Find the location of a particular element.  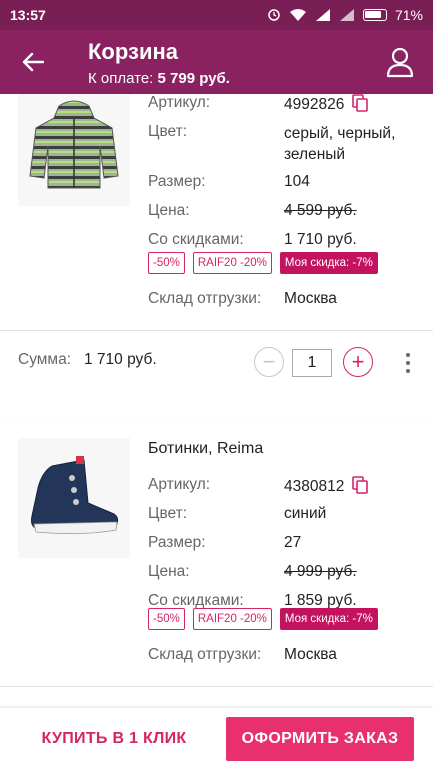

user-icon is located at coordinates (400, 62).